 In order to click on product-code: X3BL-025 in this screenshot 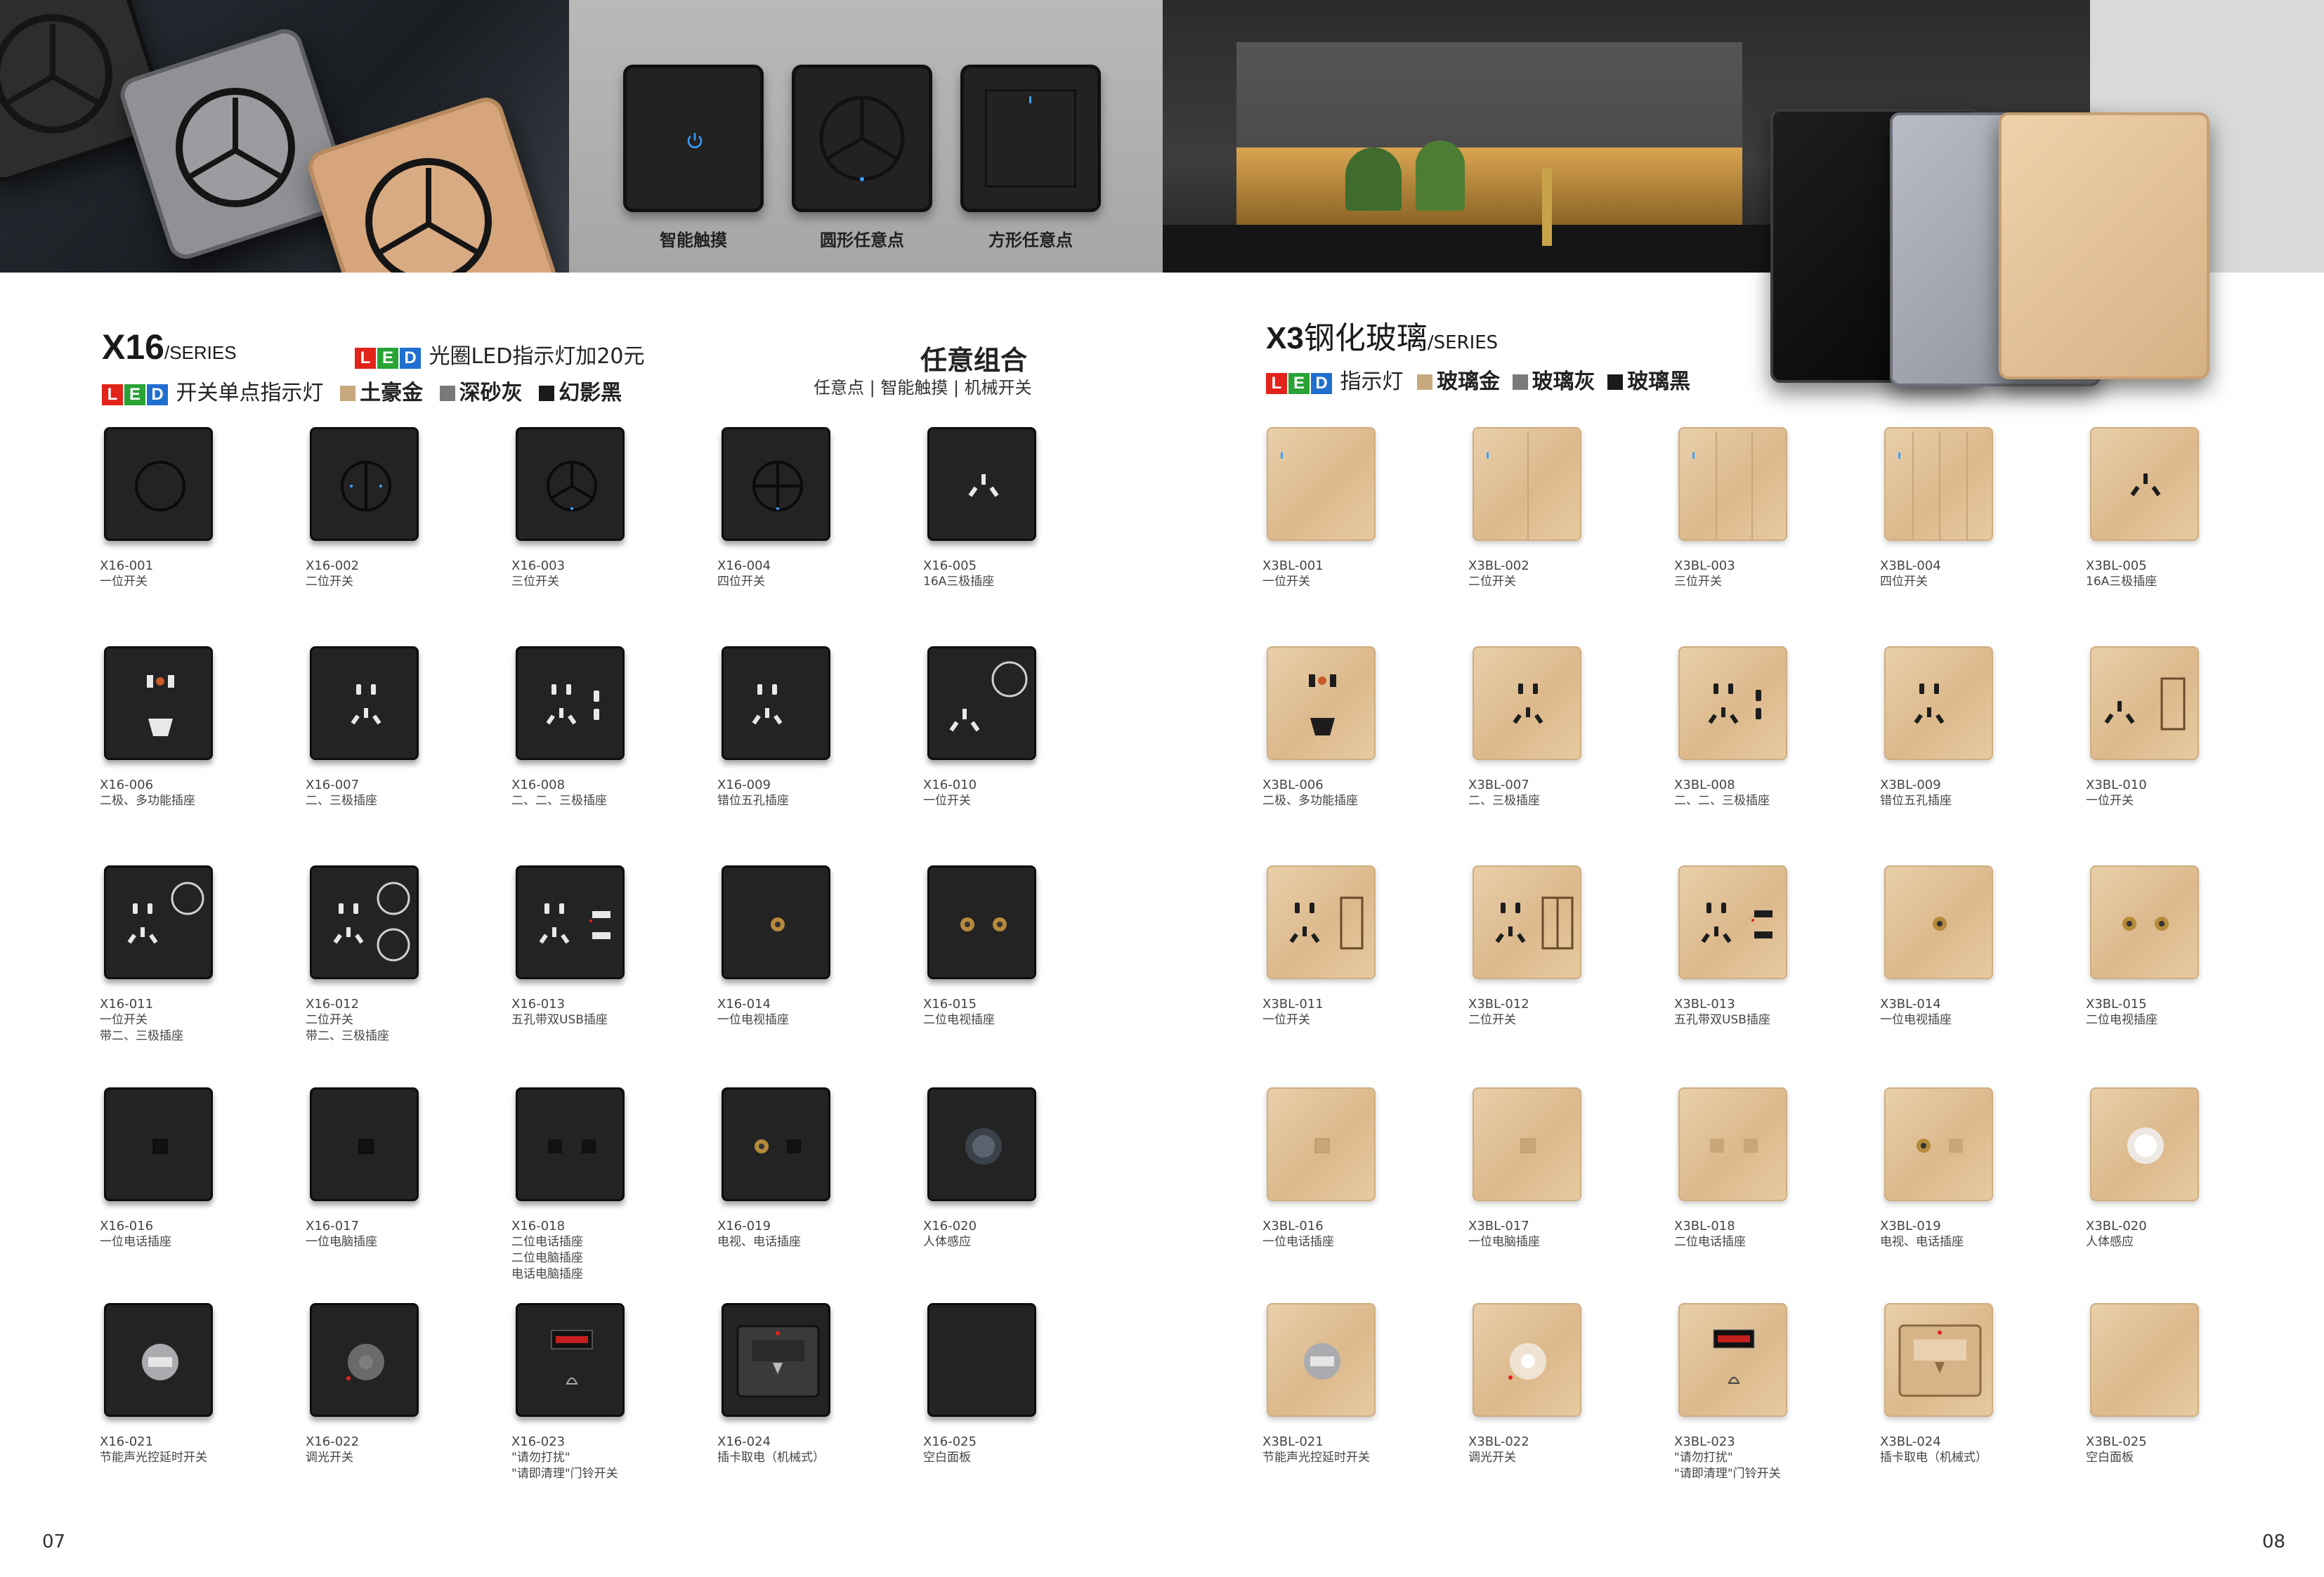, I will do `click(2116, 1441)`.